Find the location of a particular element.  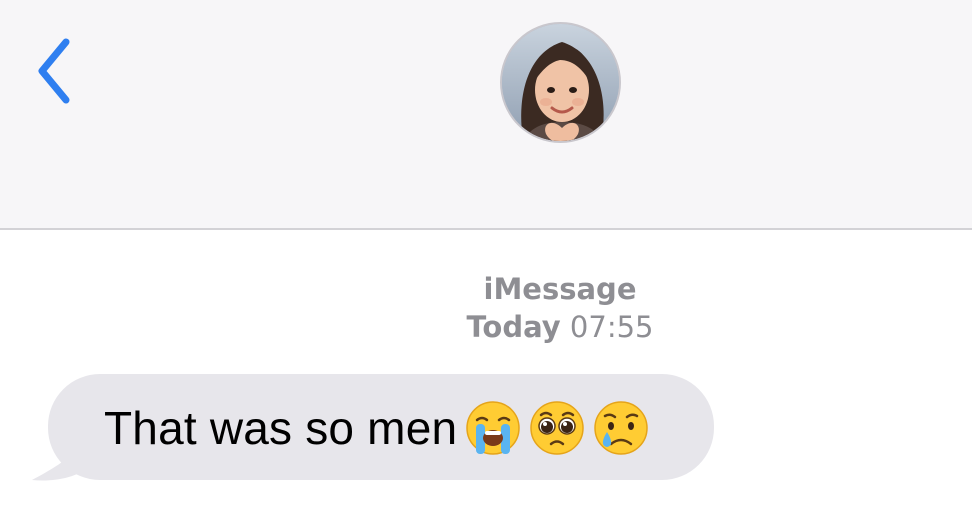

contact-photo is located at coordinates (560, 82).